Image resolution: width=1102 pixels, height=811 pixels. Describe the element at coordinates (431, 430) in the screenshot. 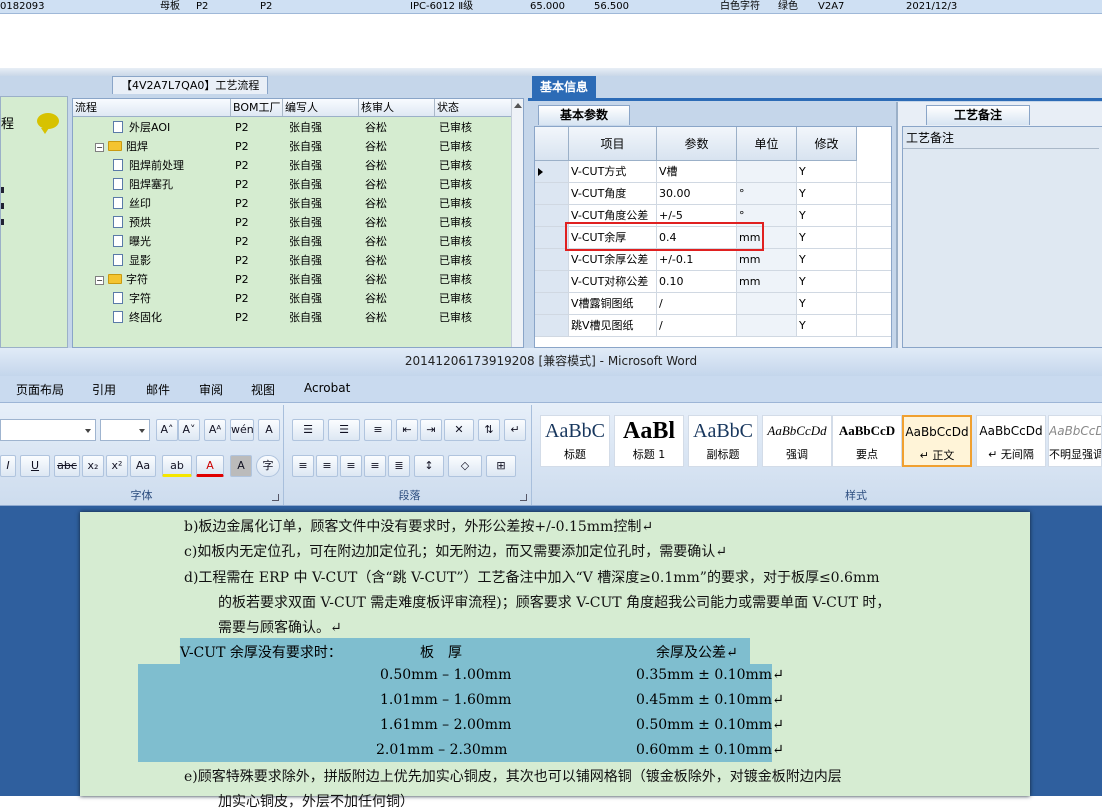

I see `increase-indent-icon: ⇥` at that location.